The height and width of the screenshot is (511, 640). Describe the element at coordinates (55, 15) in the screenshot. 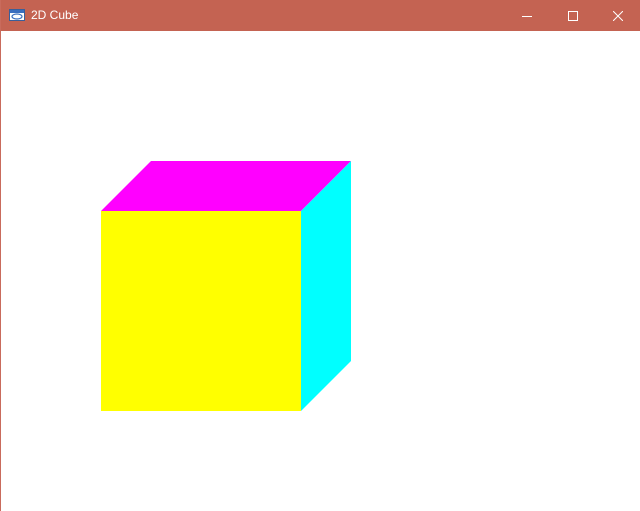

I see `window-title: 2D Cube` at that location.